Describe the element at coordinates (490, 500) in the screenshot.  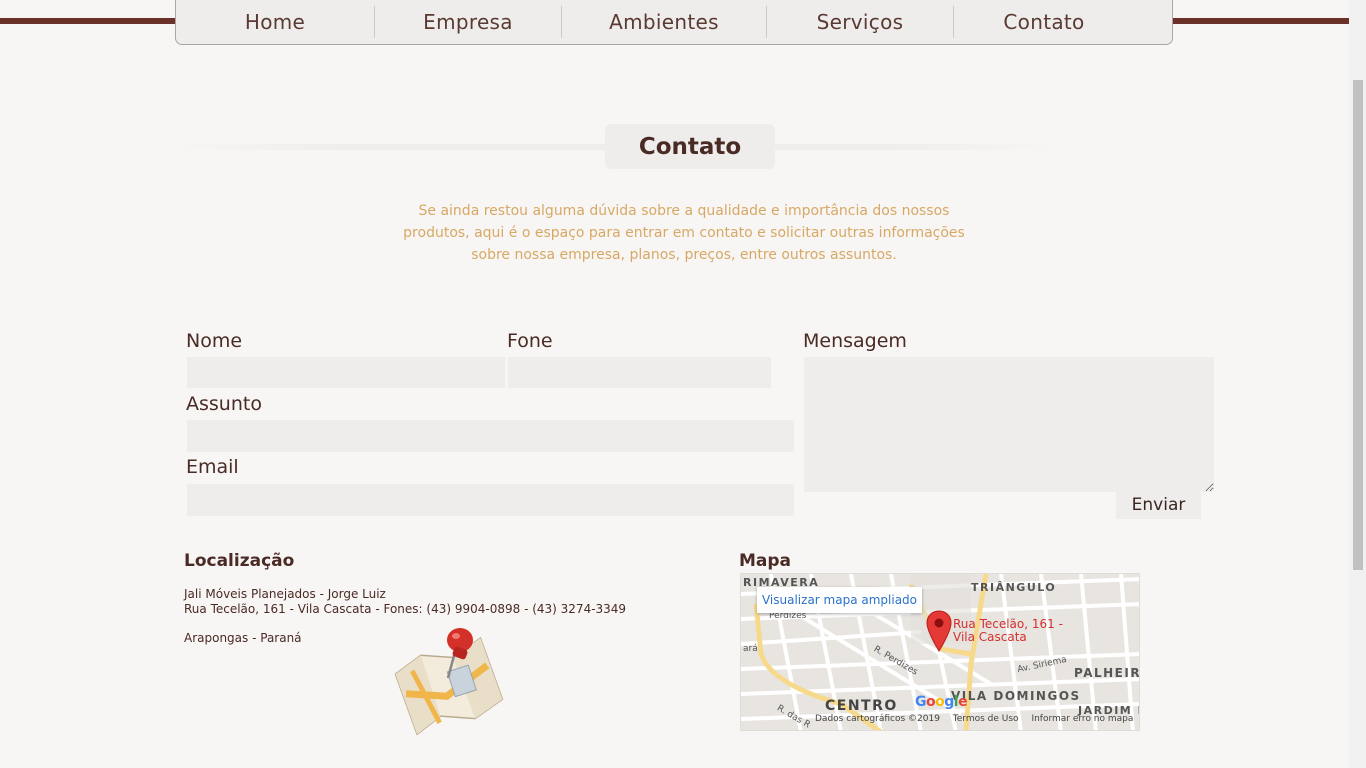
I see `email-field` at that location.